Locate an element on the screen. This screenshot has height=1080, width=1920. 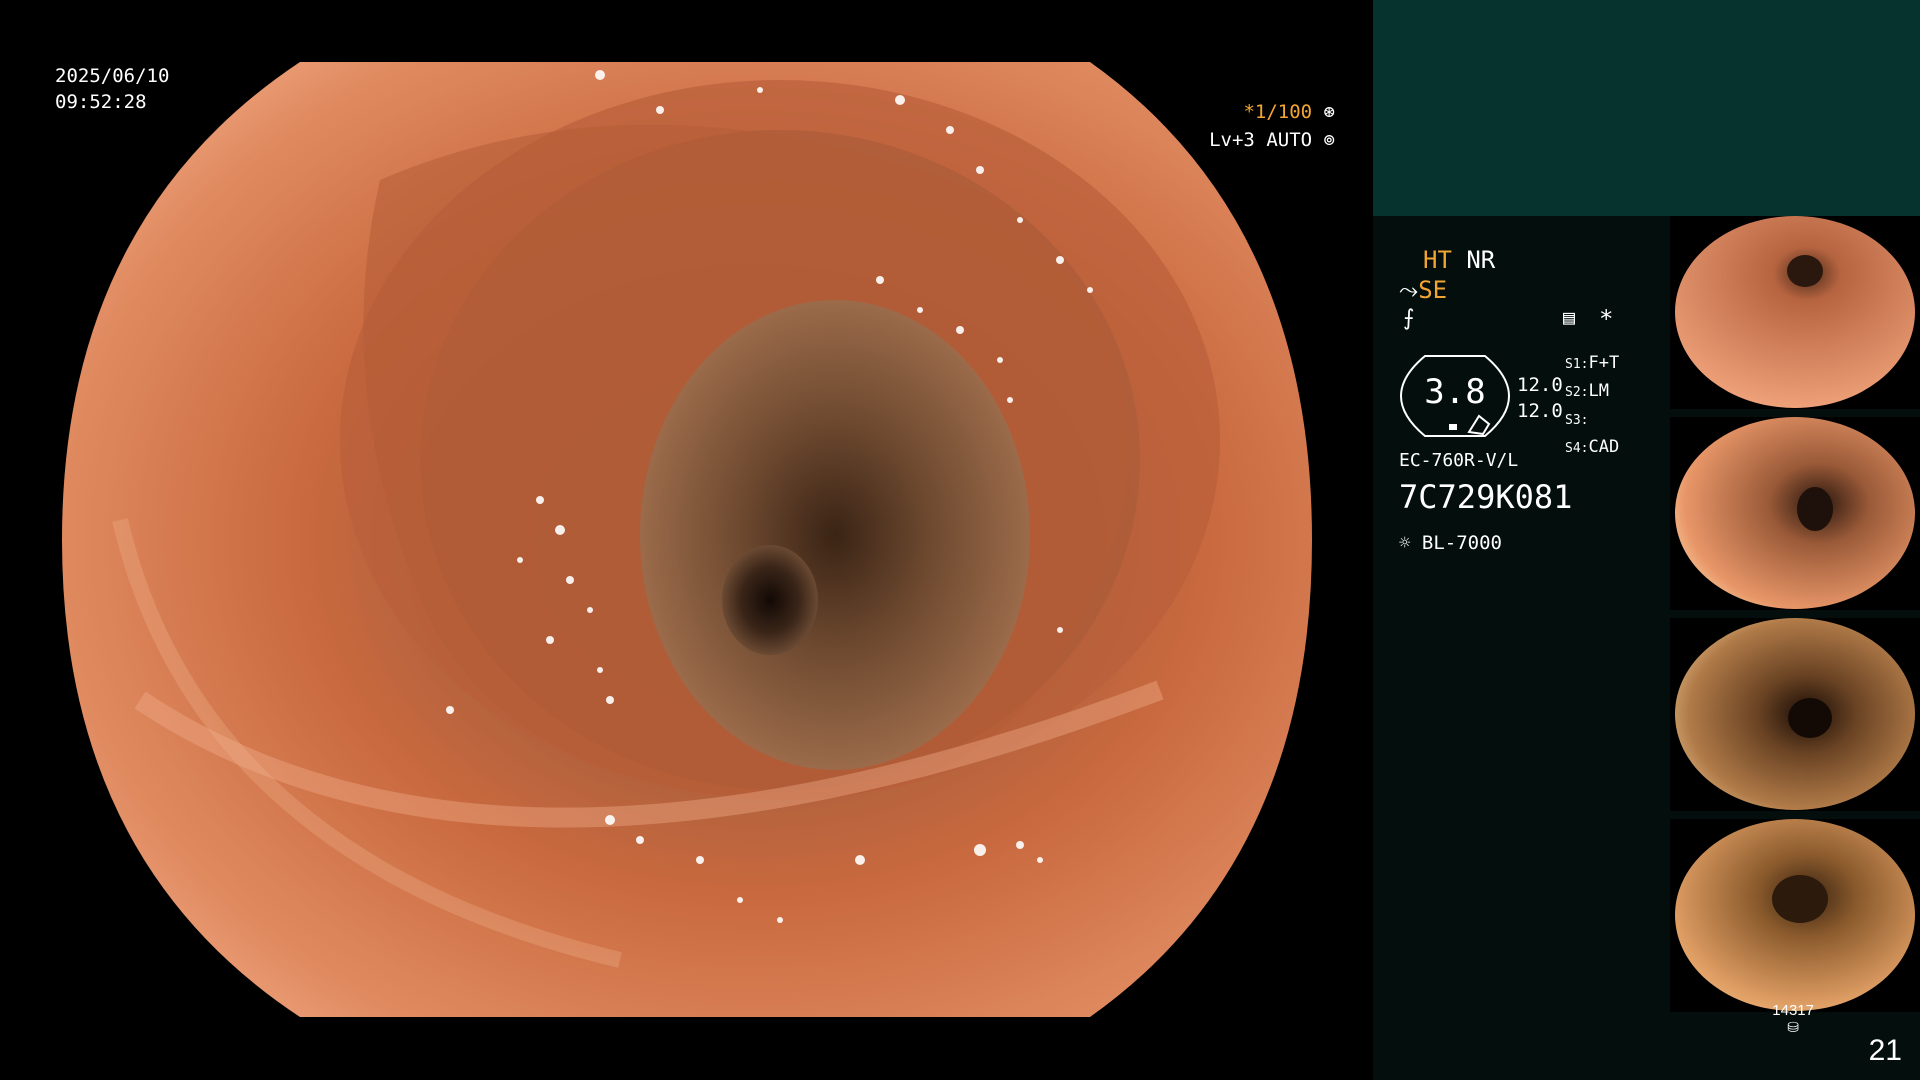
mode-label: AUTO is located at coordinates (1289, 140).